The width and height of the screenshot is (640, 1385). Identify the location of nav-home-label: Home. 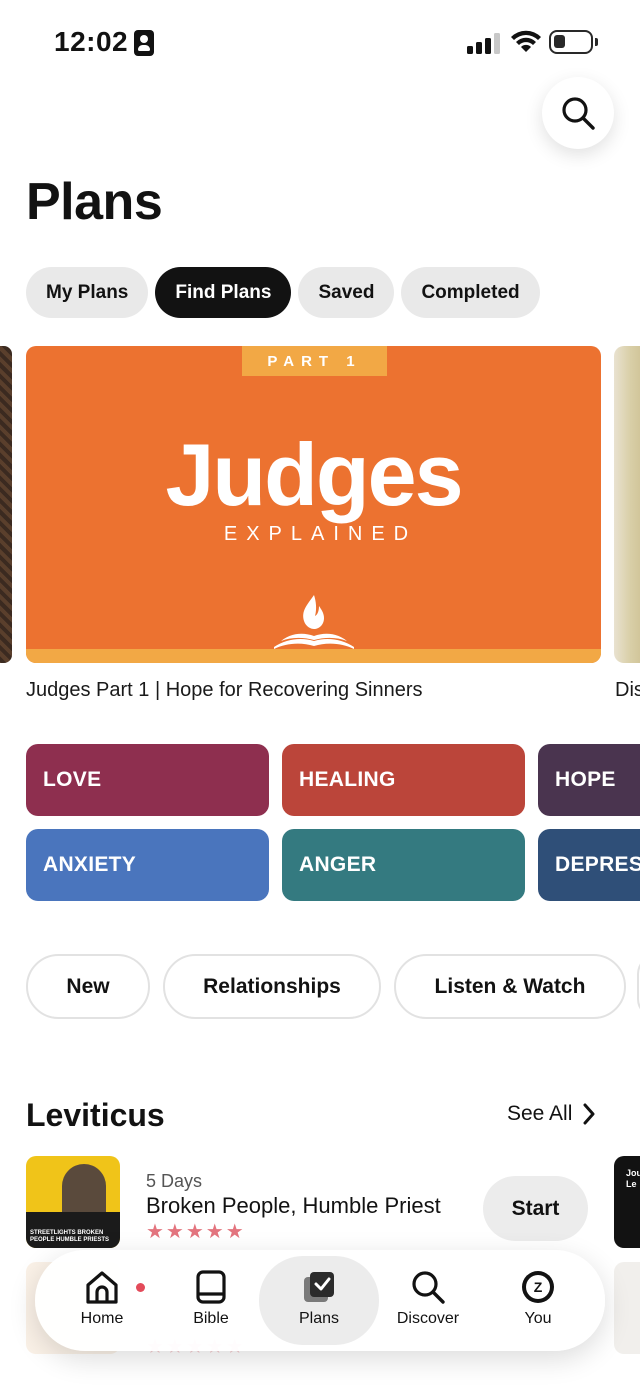
(102, 1318).